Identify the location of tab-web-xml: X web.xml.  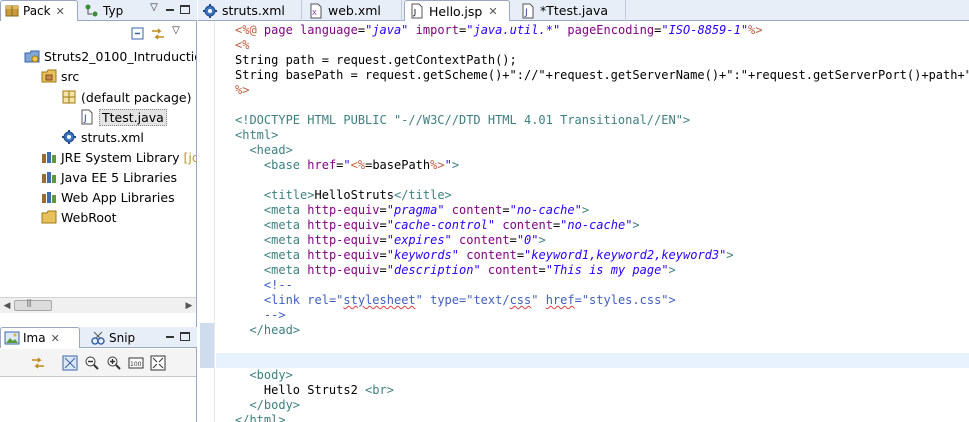
(353, 10).